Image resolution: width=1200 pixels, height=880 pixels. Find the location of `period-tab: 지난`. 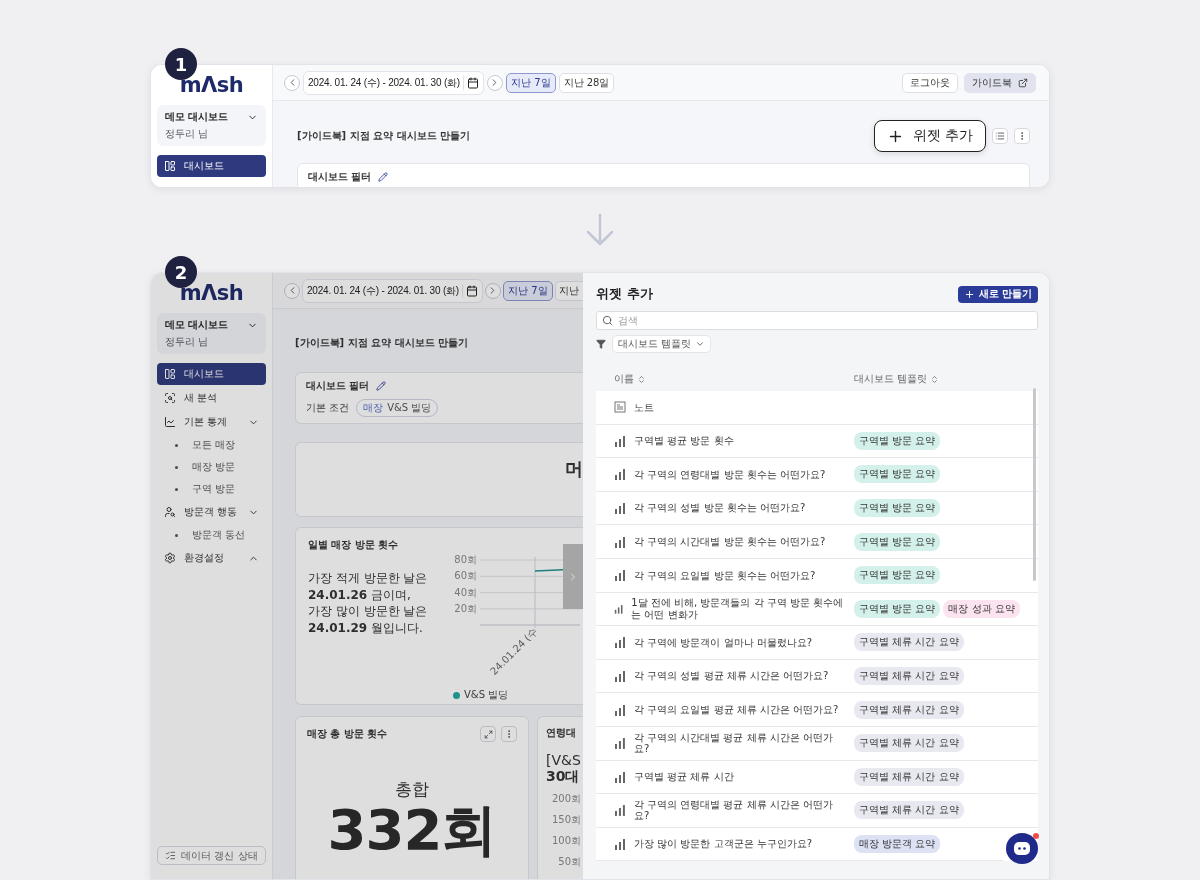

period-tab: 지난 is located at coordinates (568, 290).